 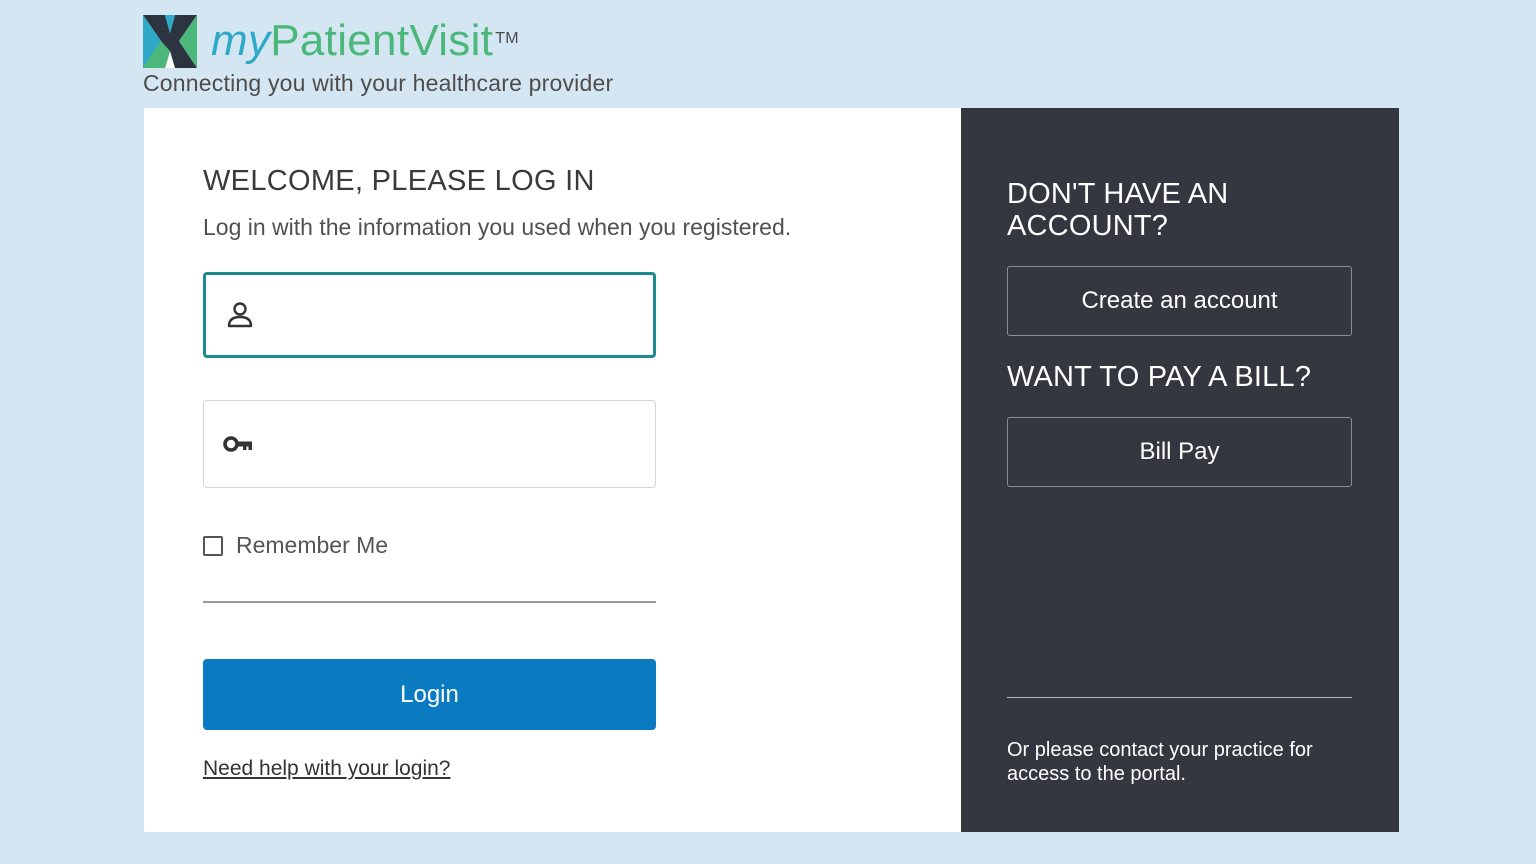 I want to click on brand-logo: myPatientVisit TM, so click(x=331, y=41).